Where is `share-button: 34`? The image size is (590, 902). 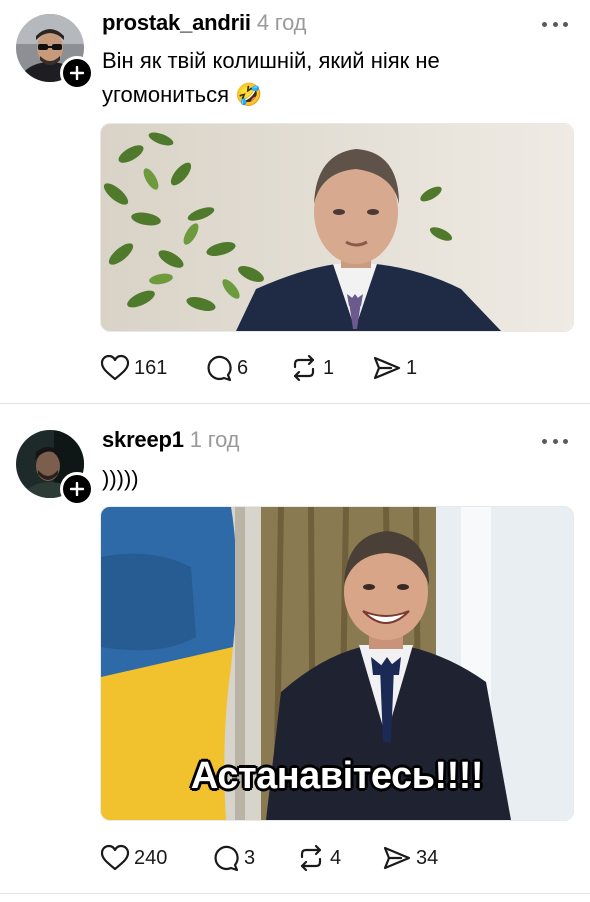
share-button: 34 is located at coordinates (410, 858).